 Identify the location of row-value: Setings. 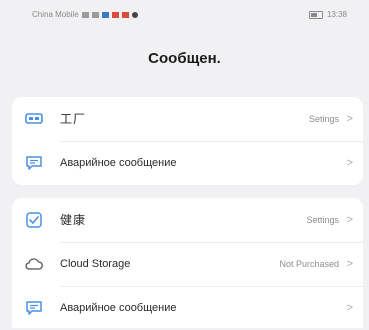
(323, 119).